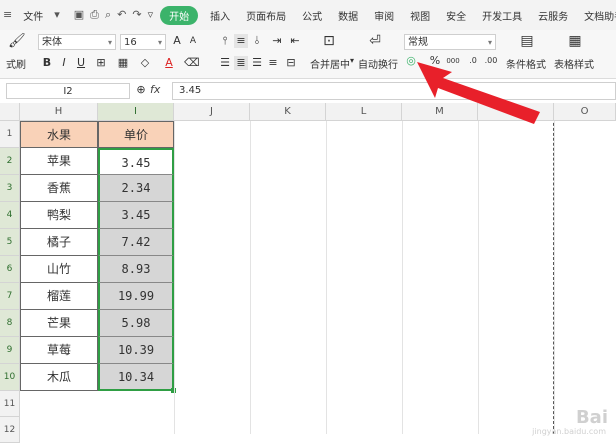 The height and width of the screenshot is (443, 616). What do you see at coordinates (420, 15) in the screenshot?
I see `tab-view: 视图` at bounding box center [420, 15].